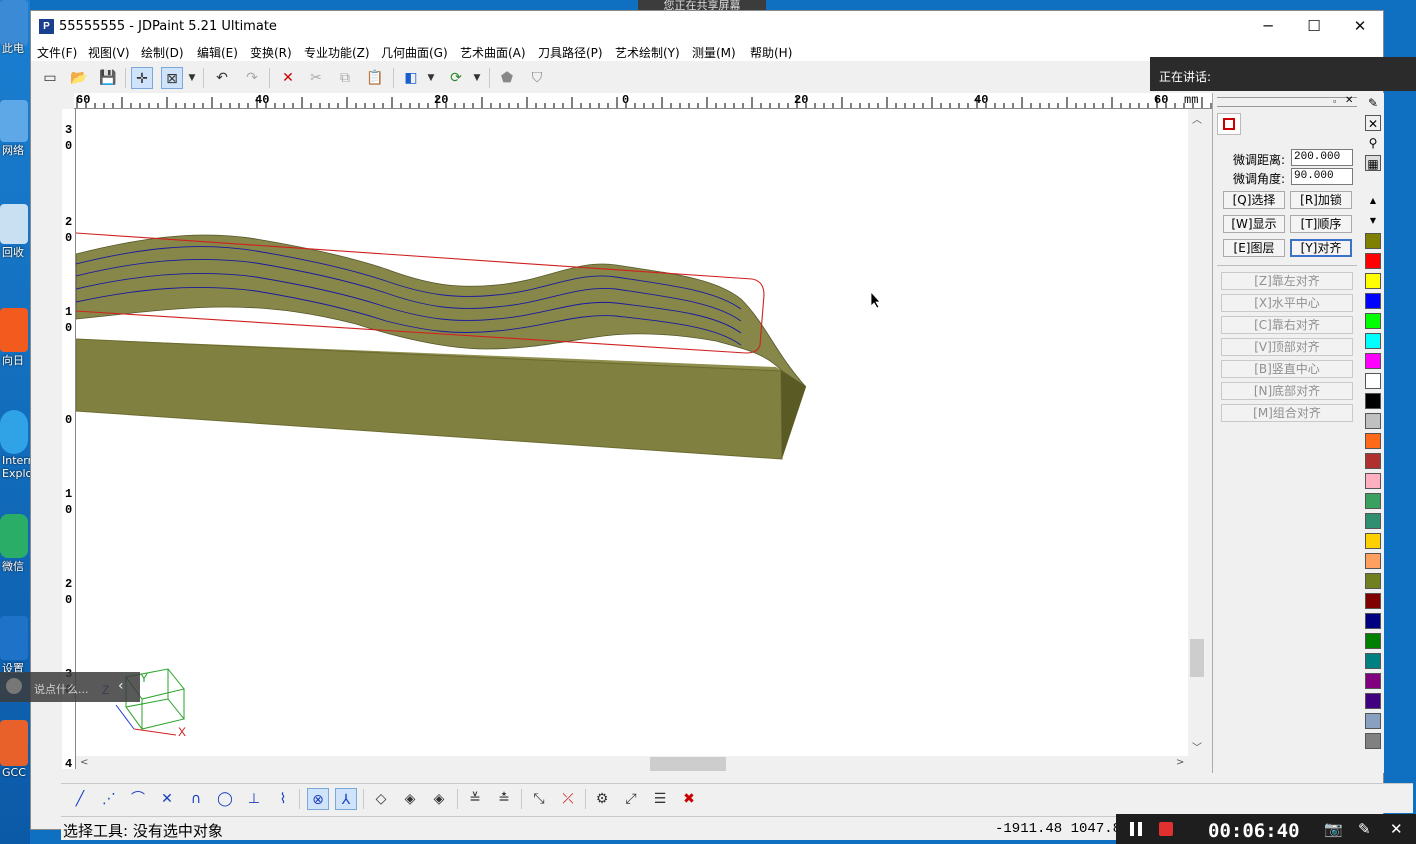  Describe the element at coordinates (537, 78) in the screenshot. I see `shade-back-icon: ⛉` at that location.